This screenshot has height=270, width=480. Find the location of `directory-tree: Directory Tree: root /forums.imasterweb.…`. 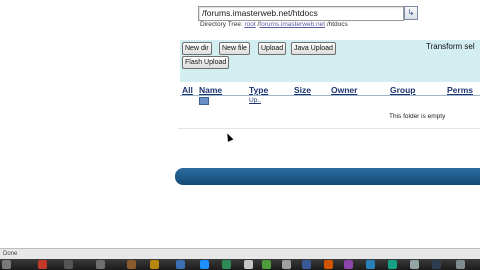

directory-tree: Directory Tree: root /forums.imasterweb.… is located at coordinates (274, 24).